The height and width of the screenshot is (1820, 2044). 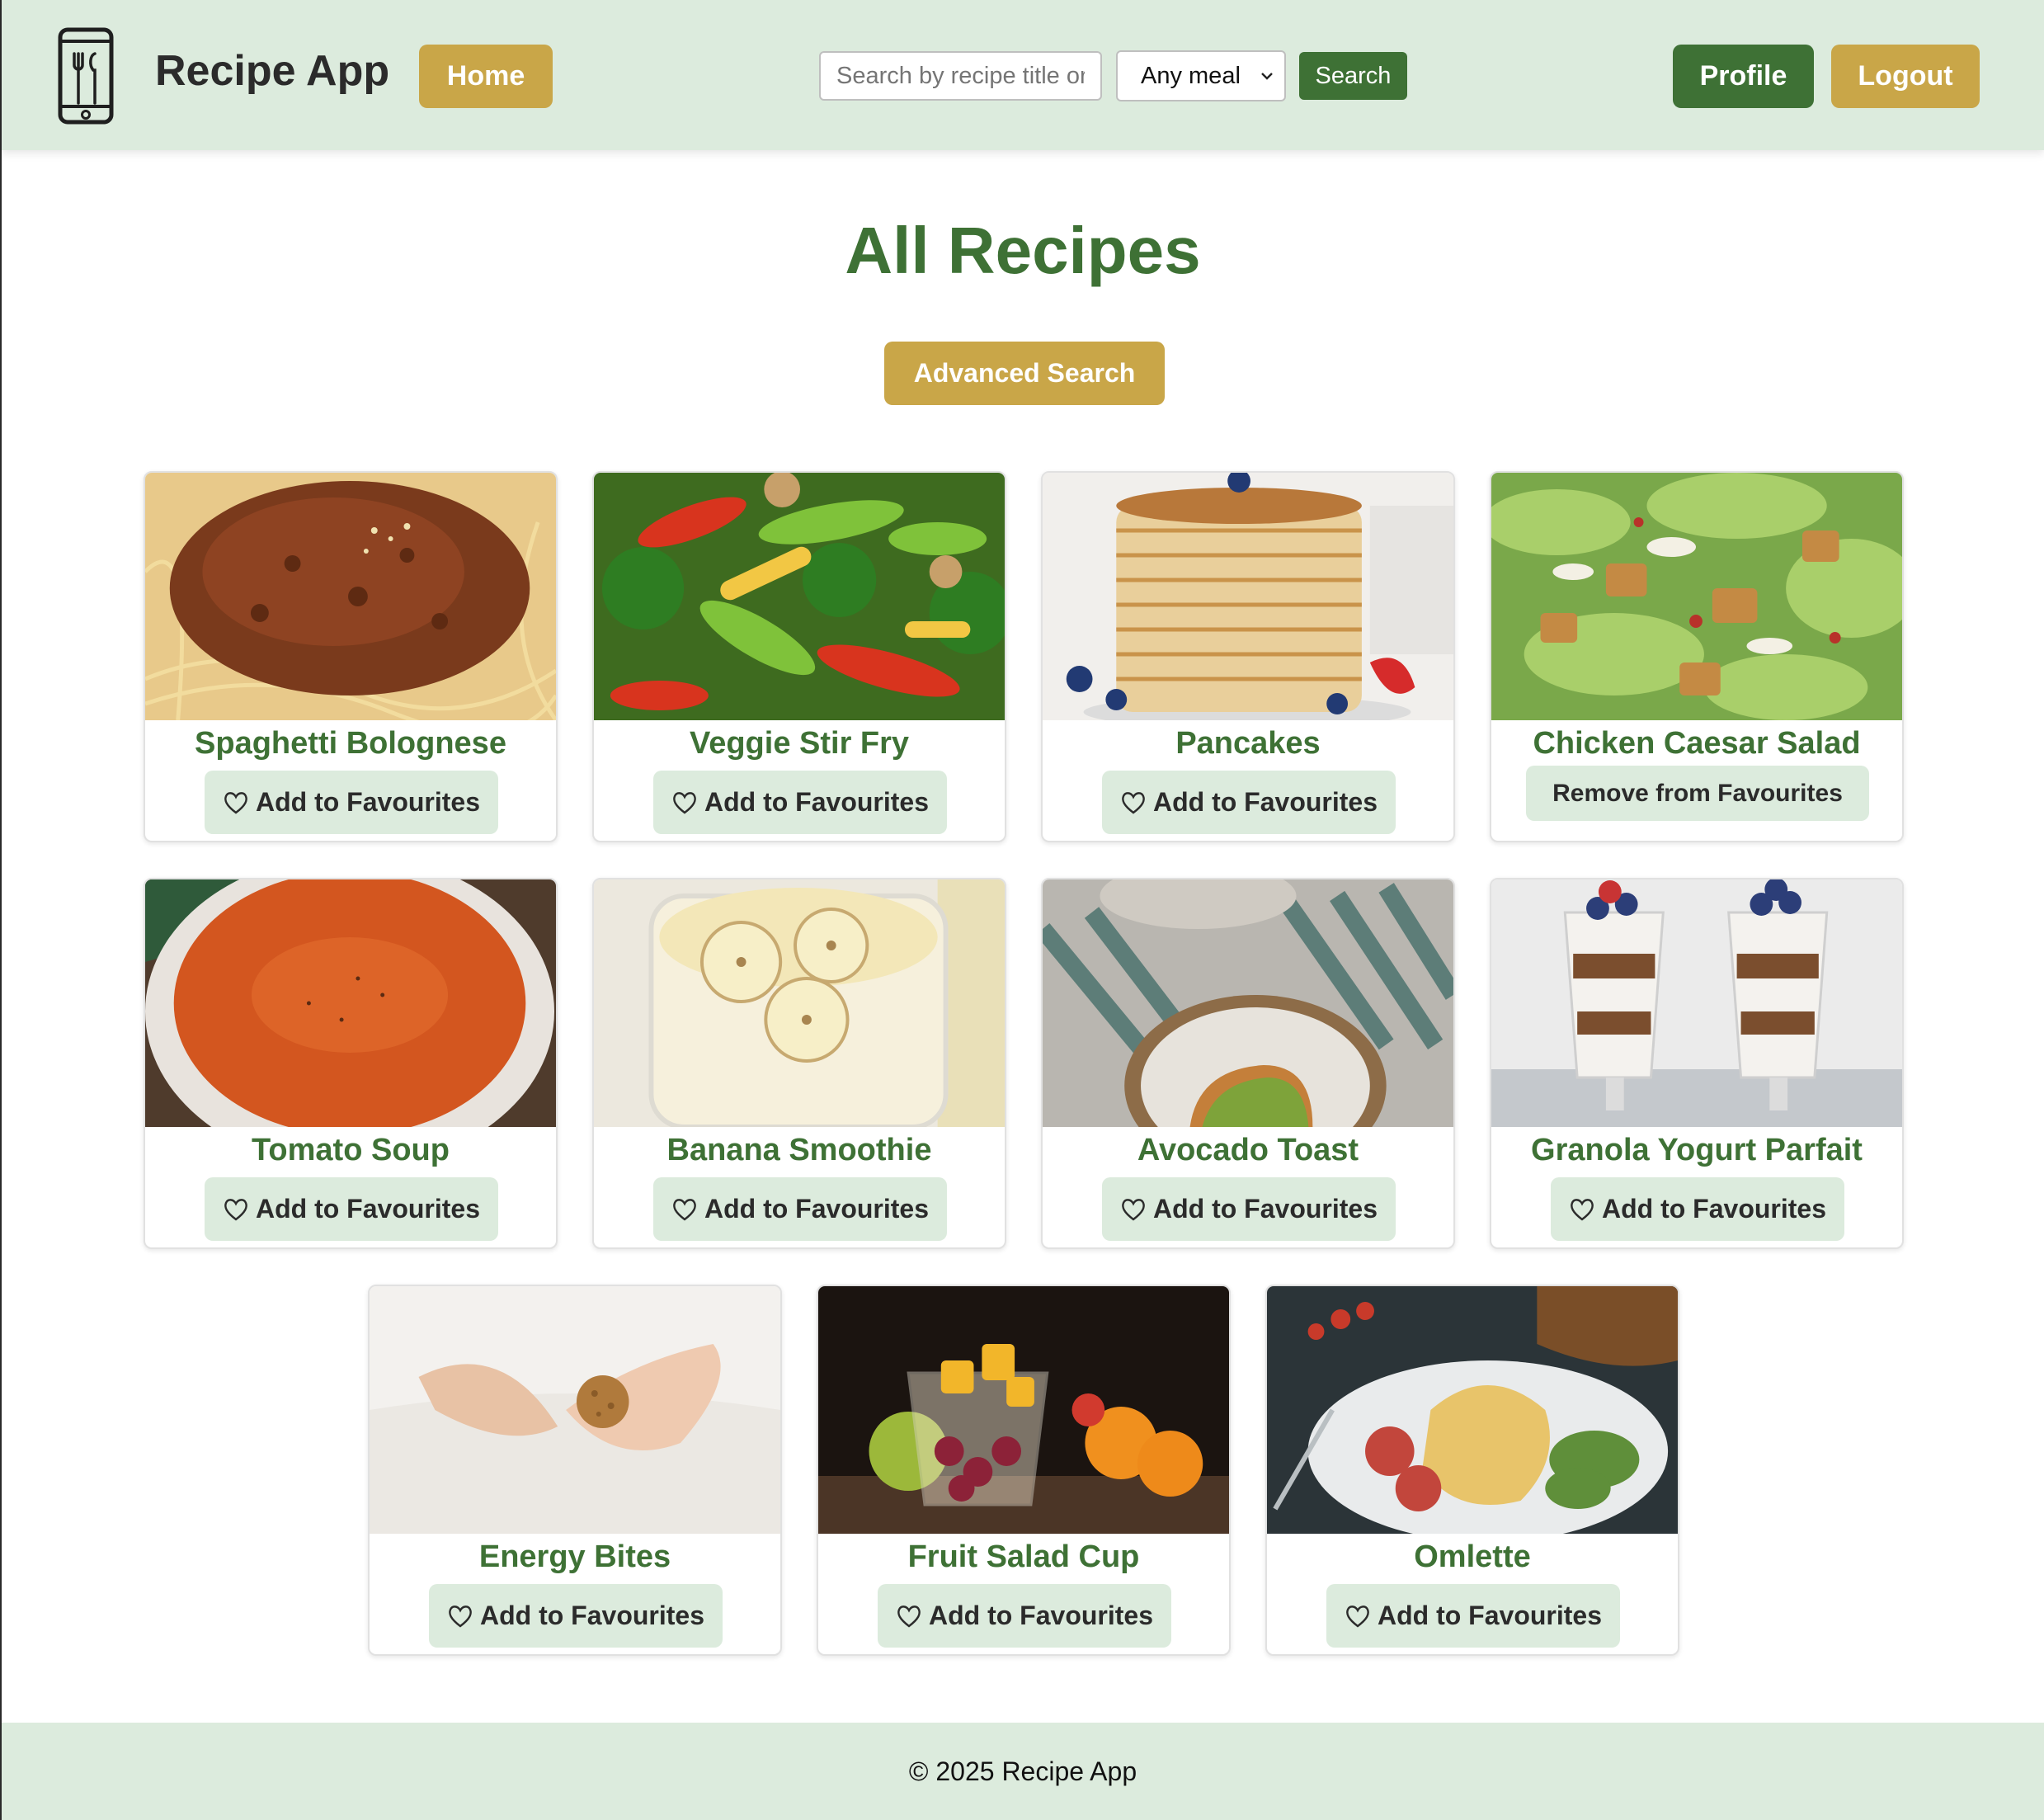 I want to click on recipe-title: Banana Smoothie, so click(x=799, y=1150).